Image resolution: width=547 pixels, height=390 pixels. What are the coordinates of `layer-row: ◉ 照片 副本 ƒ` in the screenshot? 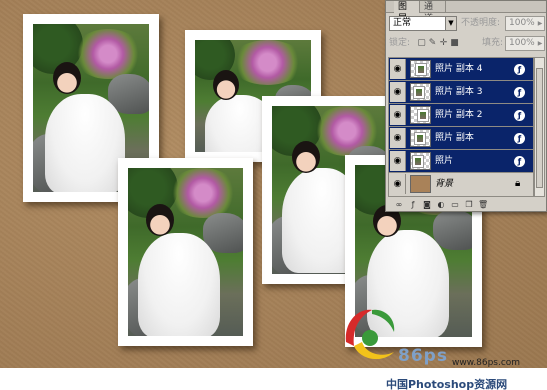 It's located at (461, 138).